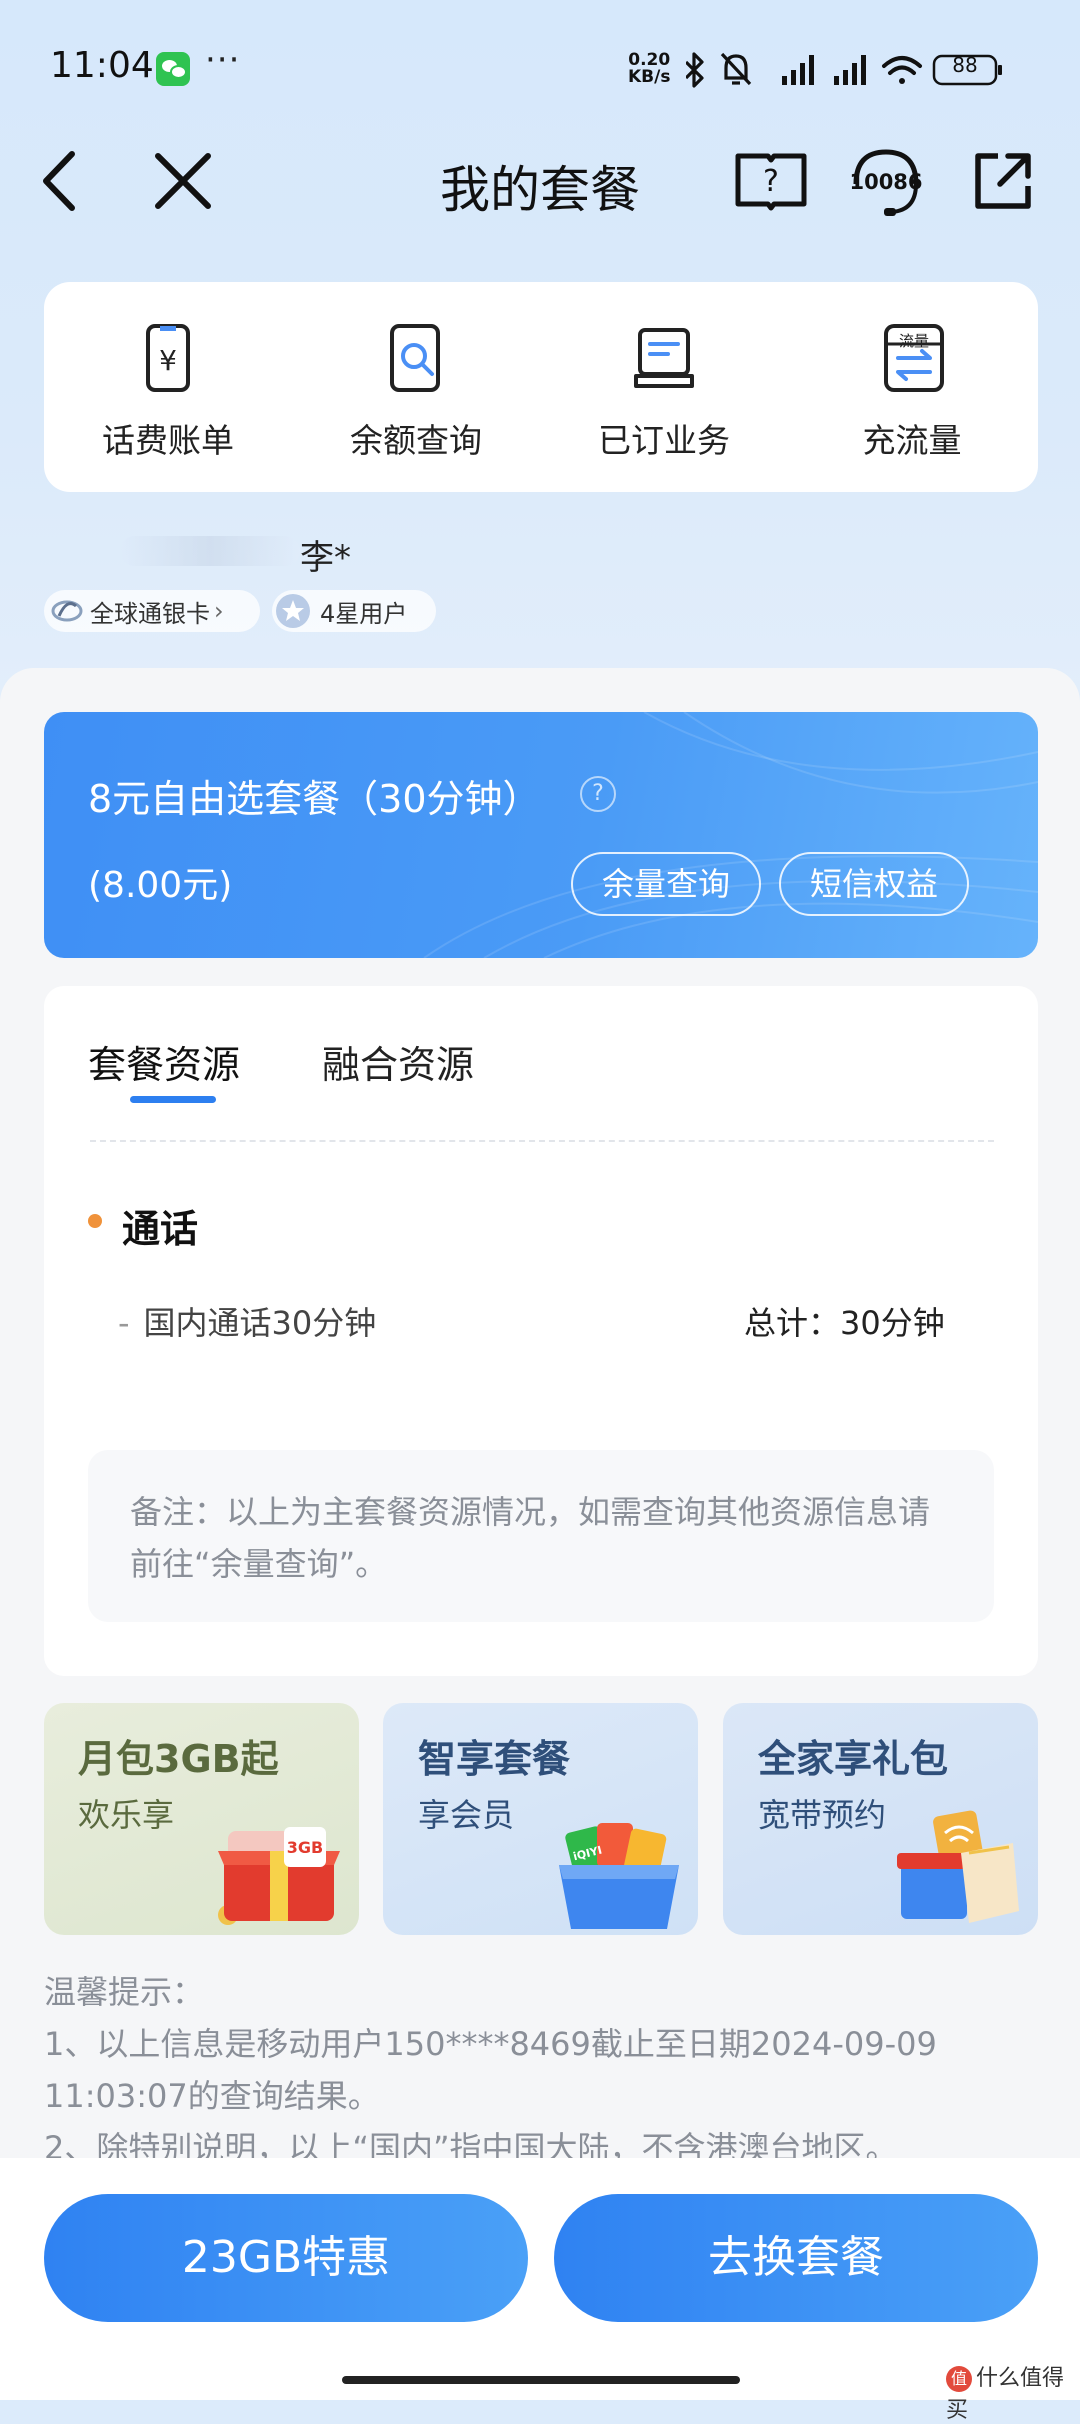 This screenshot has width=1080, height=2424. I want to click on plan-card-wave-decoration, so click(730, 835).